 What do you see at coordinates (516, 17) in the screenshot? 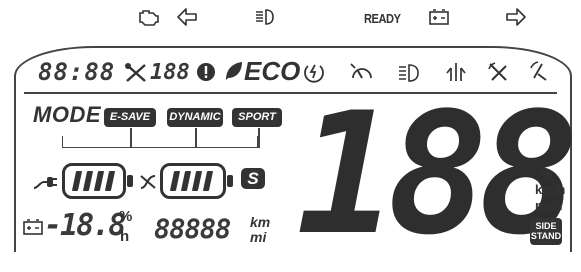
I see `turn-right-arrow-icon` at bounding box center [516, 17].